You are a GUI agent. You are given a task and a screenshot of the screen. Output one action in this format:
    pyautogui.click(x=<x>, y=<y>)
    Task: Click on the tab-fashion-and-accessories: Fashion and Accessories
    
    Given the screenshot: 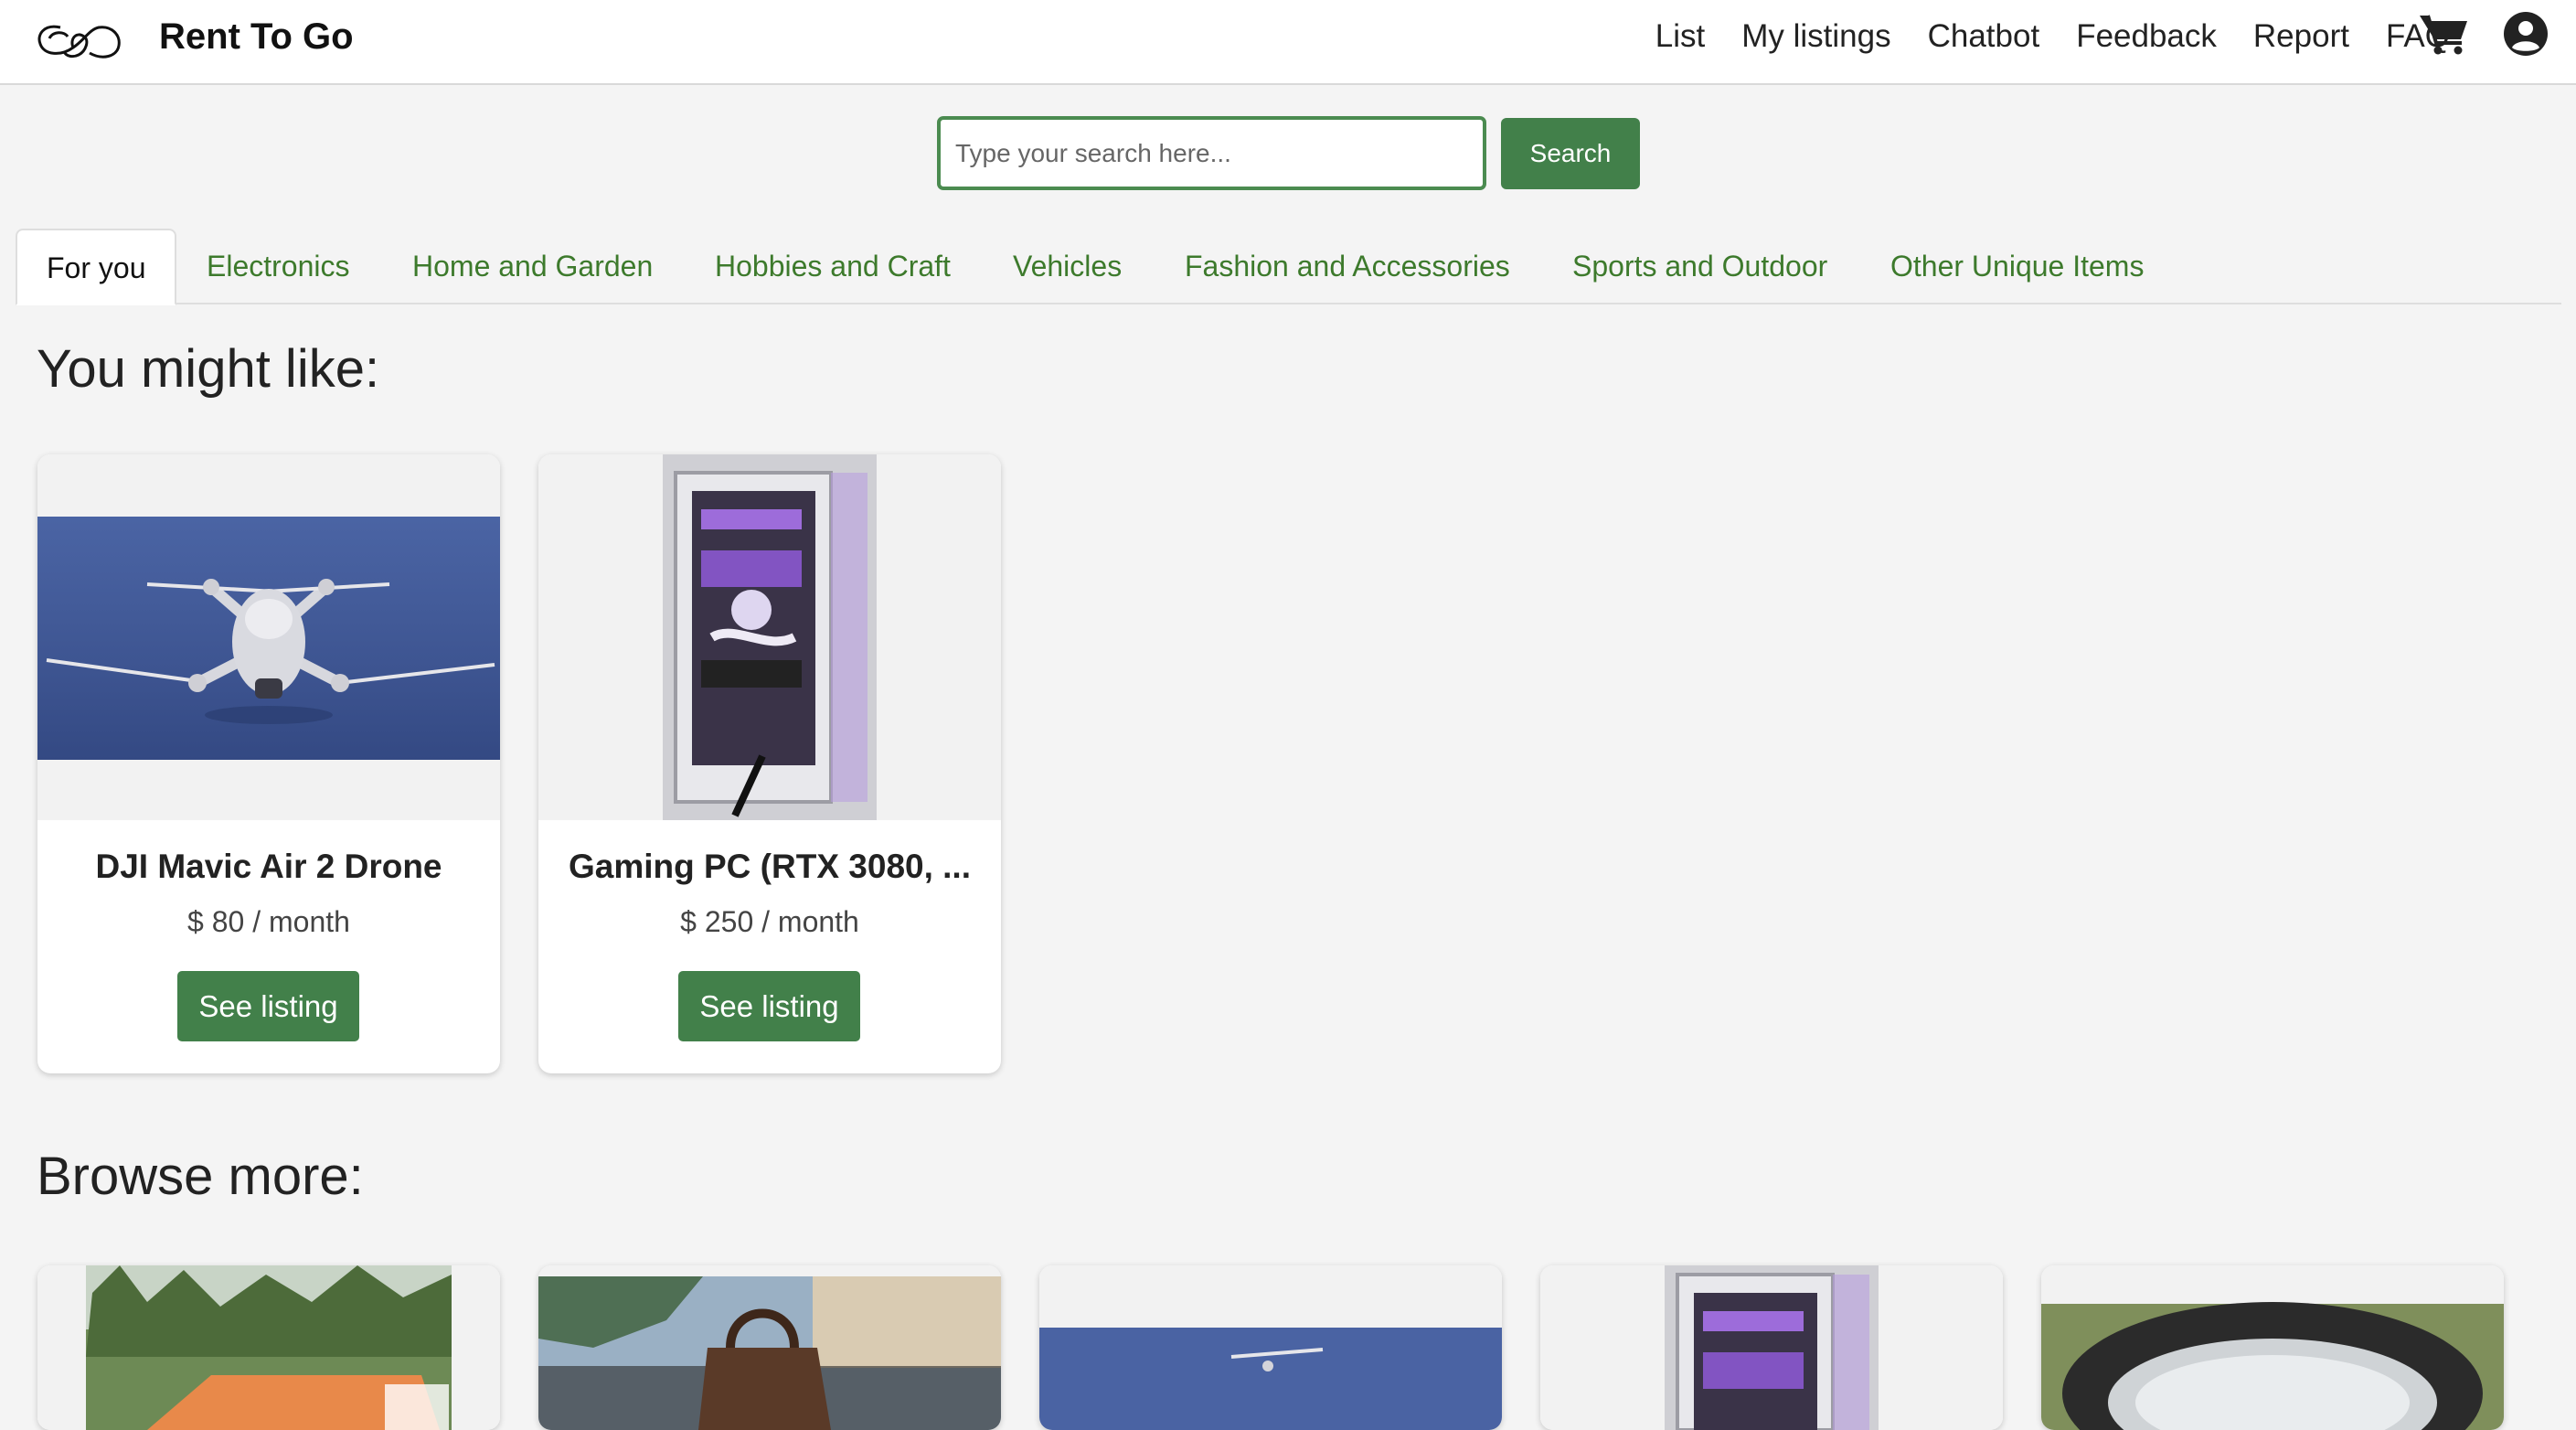 What is the action you would take?
    pyautogui.click(x=1347, y=267)
    